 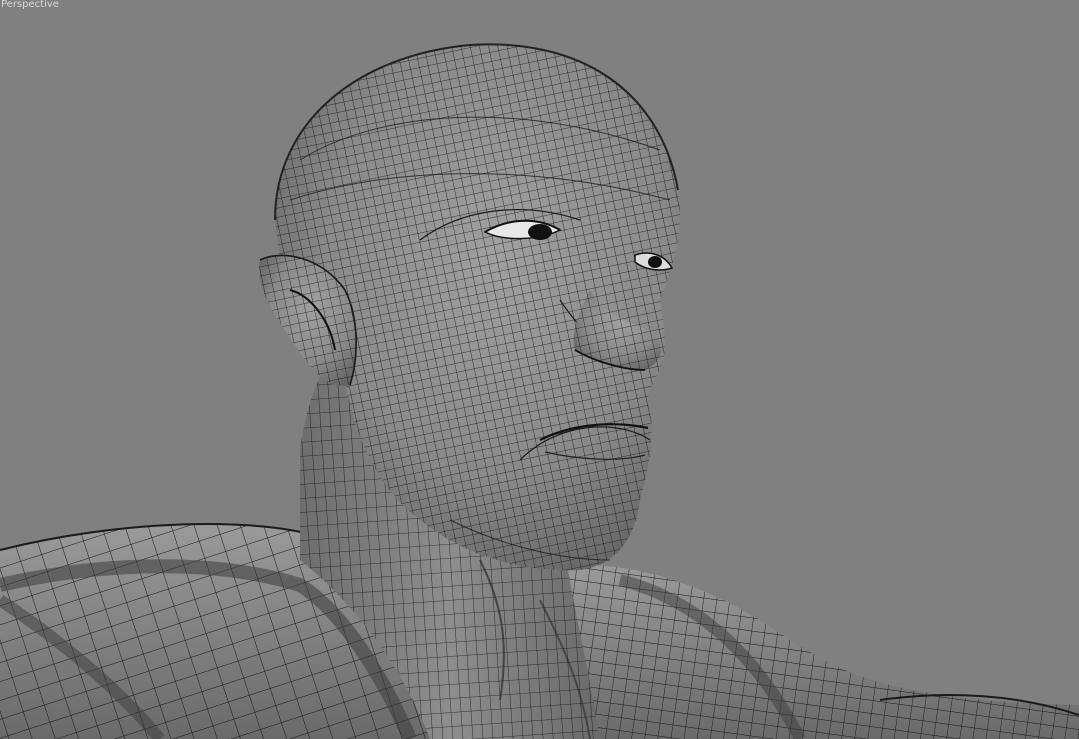 What do you see at coordinates (819, 651) in the screenshot?
I see `right-shoulder-mesh` at bounding box center [819, 651].